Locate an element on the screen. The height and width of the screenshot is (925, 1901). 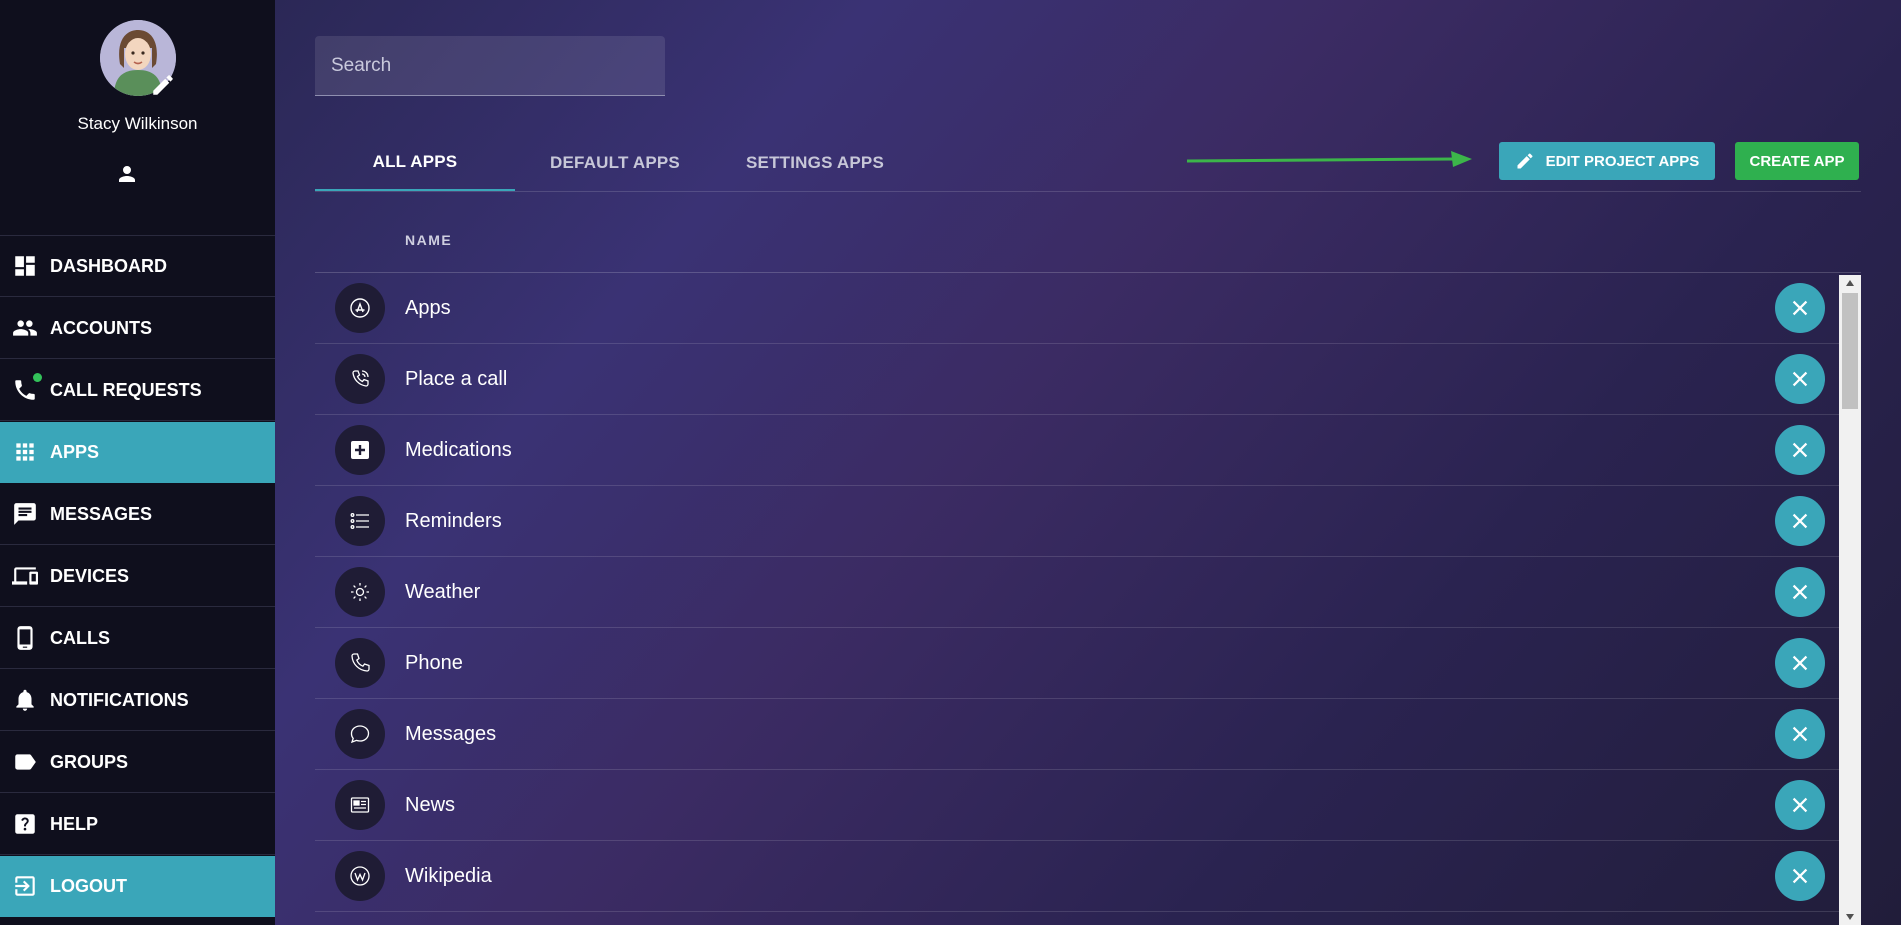
scroll-down-arrow-icon is located at coordinates (1850, 917).